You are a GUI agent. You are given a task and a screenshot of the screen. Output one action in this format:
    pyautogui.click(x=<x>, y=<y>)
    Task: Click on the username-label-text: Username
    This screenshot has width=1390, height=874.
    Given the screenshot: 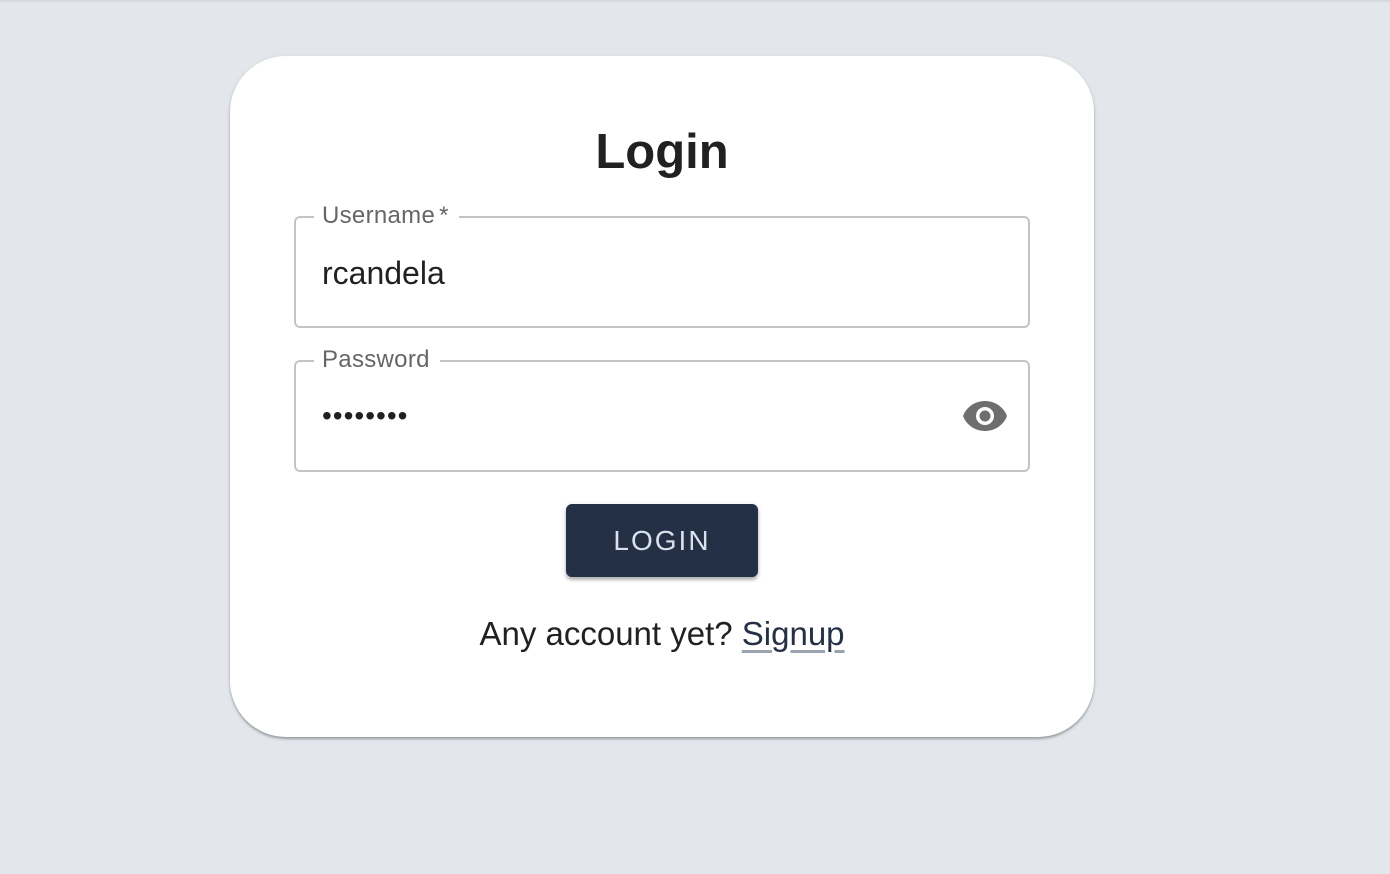 What is the action you would take?
    pyautogui.click(x=379, y=215)
    